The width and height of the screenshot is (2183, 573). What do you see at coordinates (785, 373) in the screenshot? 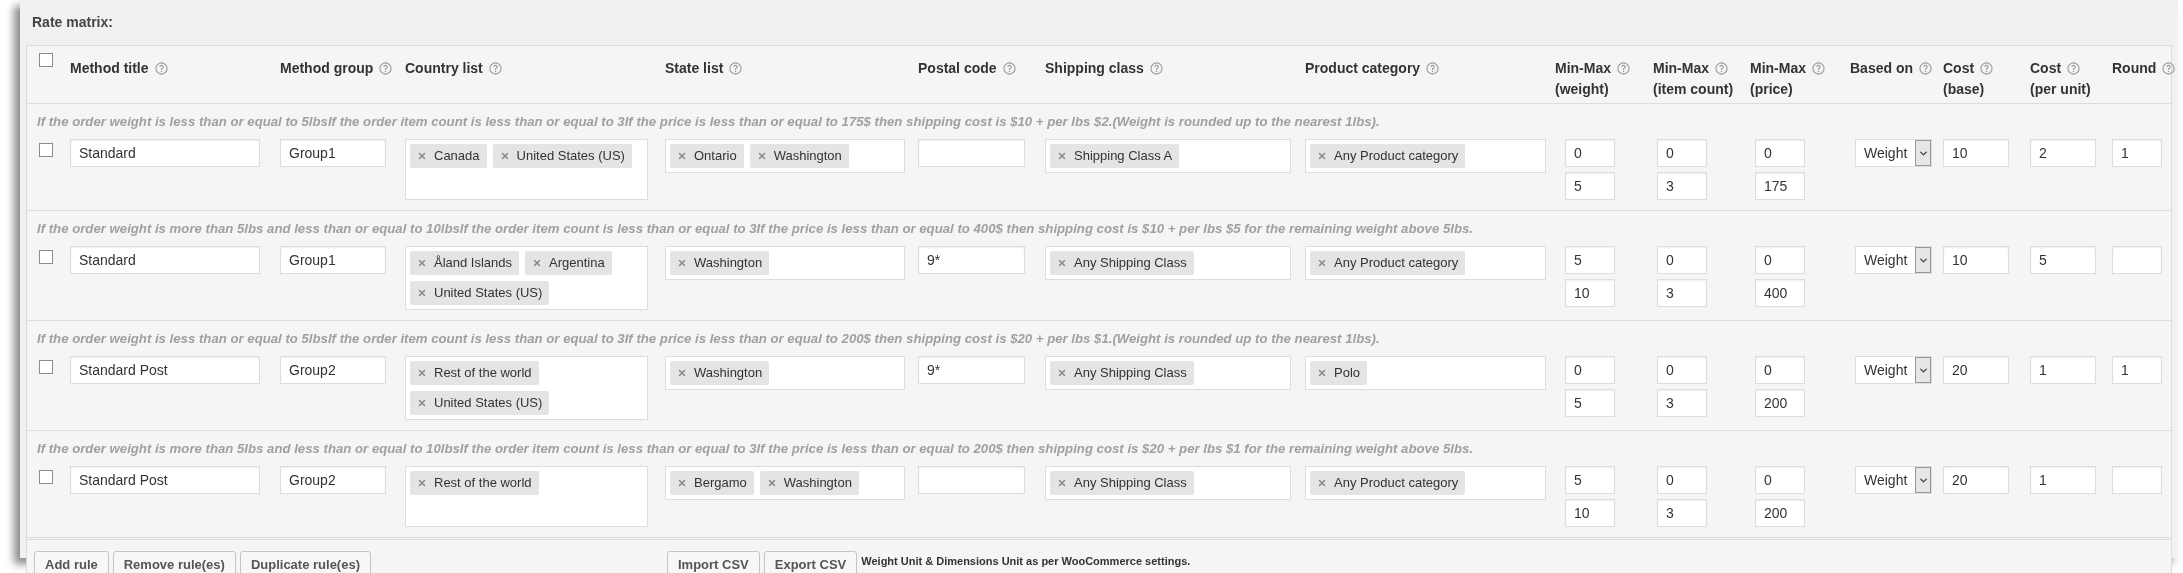
I see `state-select: Washington` at bounding box center [785, 373].